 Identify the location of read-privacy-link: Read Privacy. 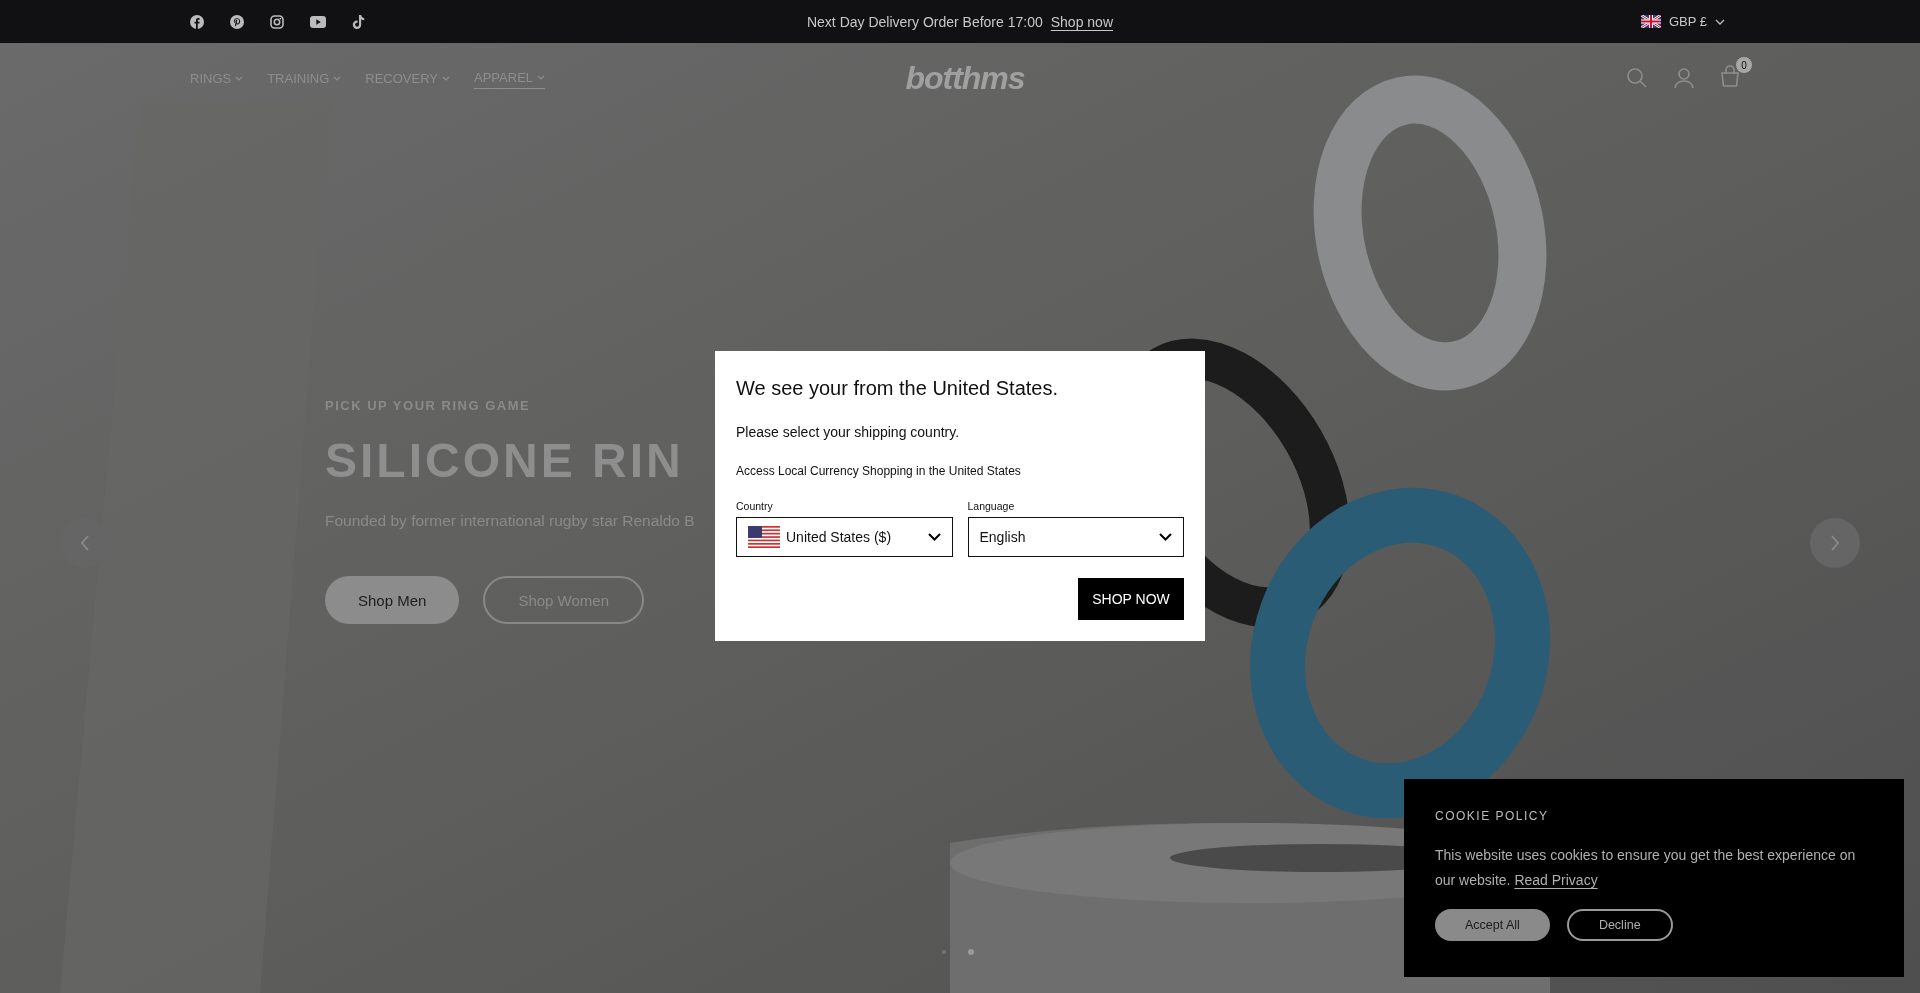
(1556, 880).